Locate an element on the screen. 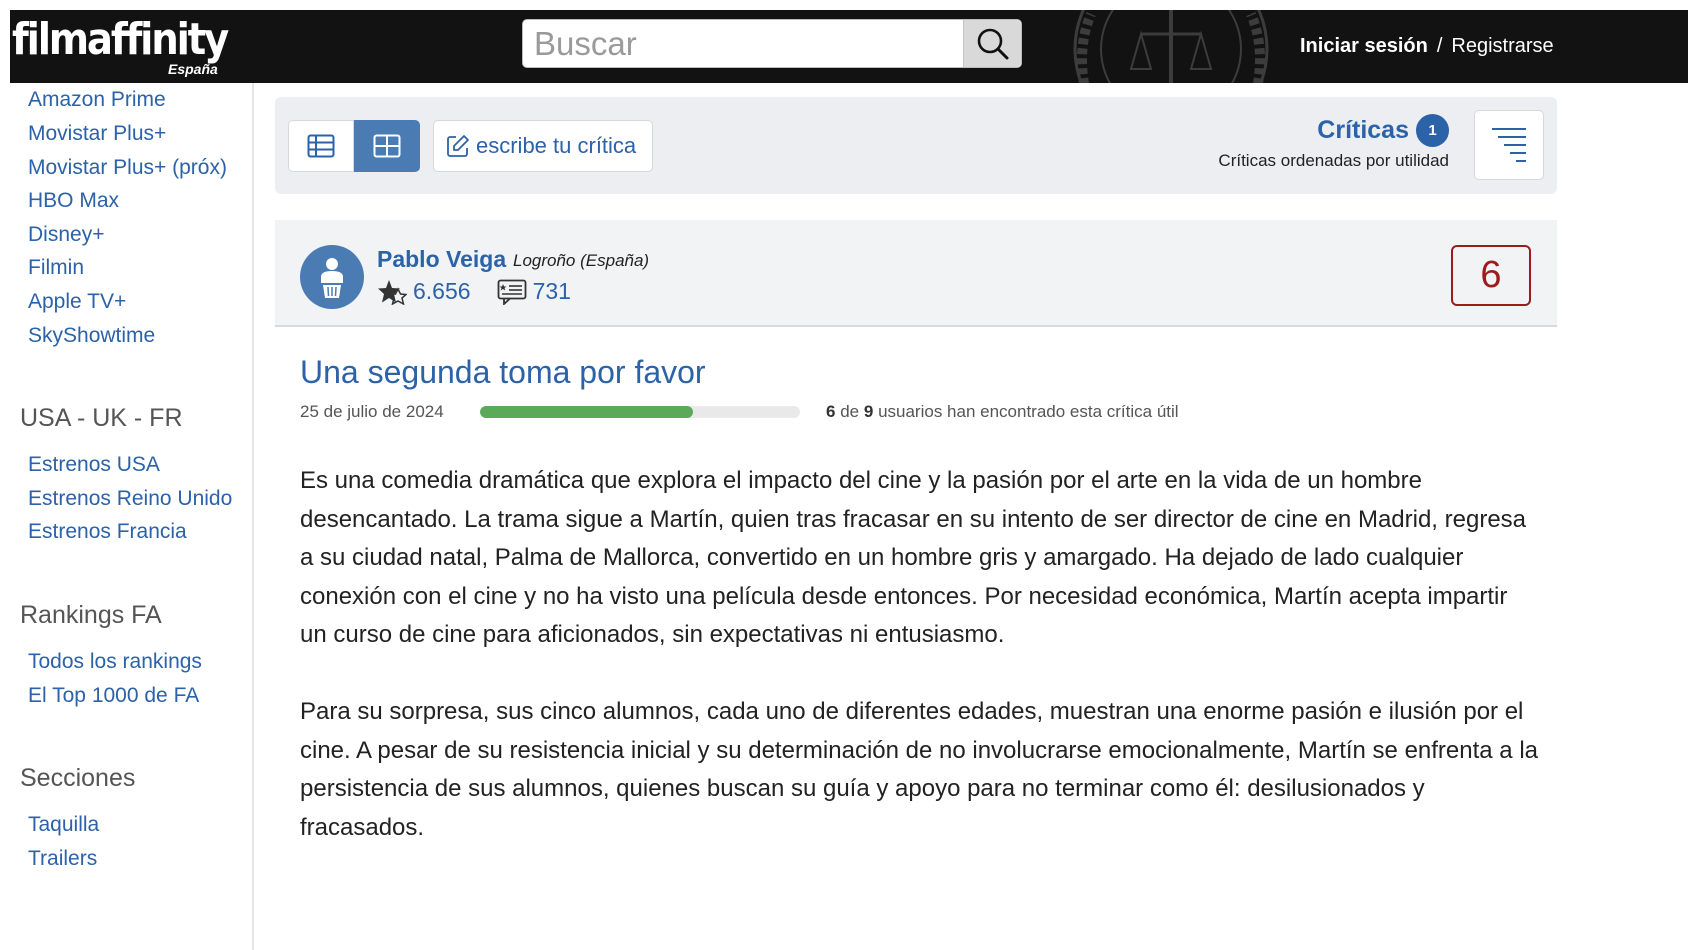 Image resolution: width=1688 pixels, height=950 pixels. edit-icon is located at coordinates (458, 146).